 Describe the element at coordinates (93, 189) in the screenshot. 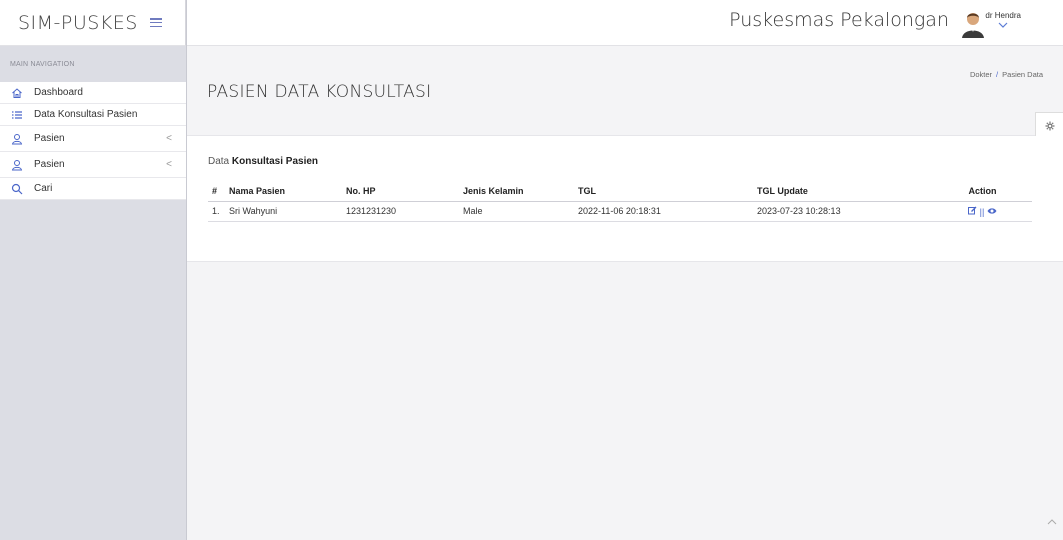

I see `sidebar-item-cari: Cari` at that location.